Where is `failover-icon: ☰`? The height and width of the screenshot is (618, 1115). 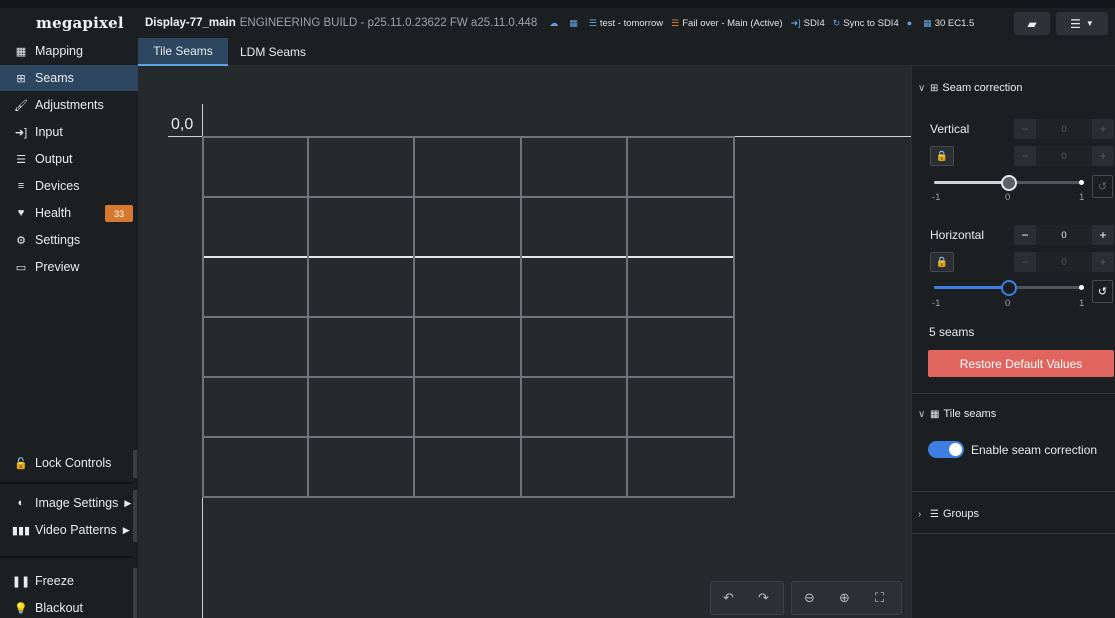 failover-icon: ☰ is located at coordinates (675, 22).